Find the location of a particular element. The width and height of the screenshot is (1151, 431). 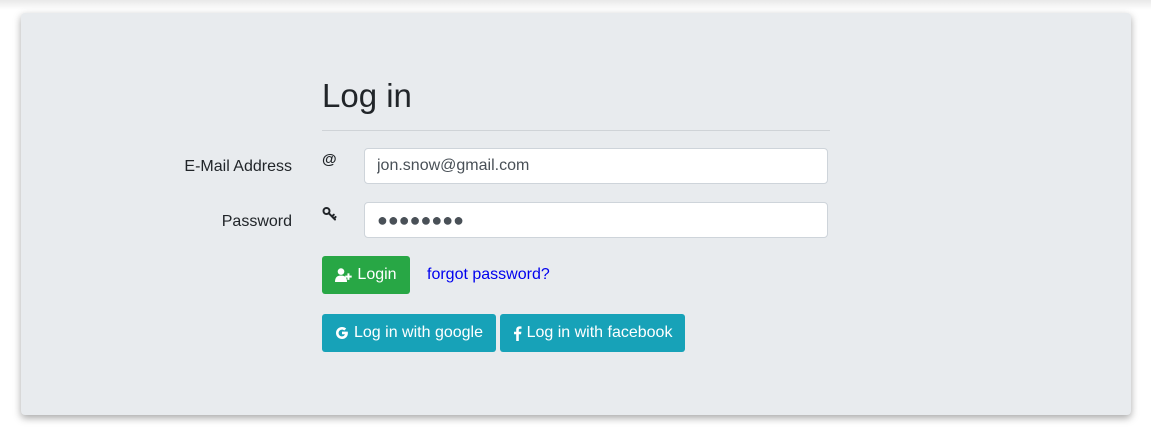

facebook-login-button: Log in with facebook is located at coordinates (592, 333).